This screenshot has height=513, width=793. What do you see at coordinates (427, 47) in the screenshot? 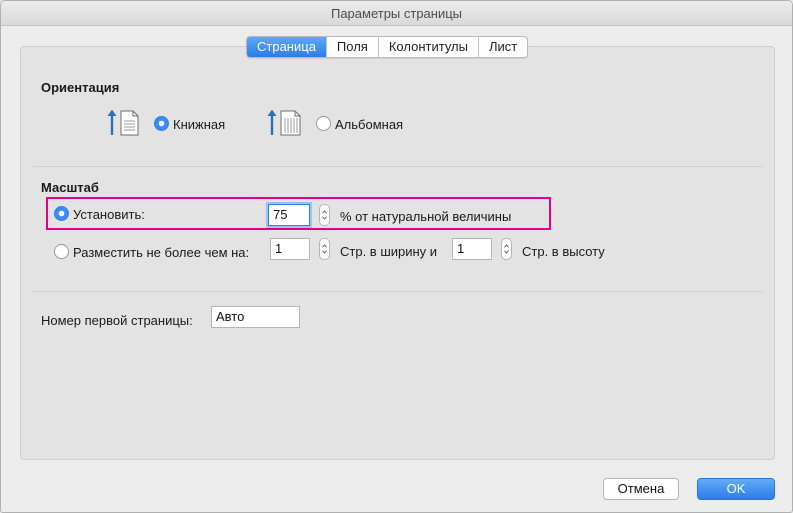
I see `tab-header-footer: Колонтитулы` at bounding box center [427, 47].